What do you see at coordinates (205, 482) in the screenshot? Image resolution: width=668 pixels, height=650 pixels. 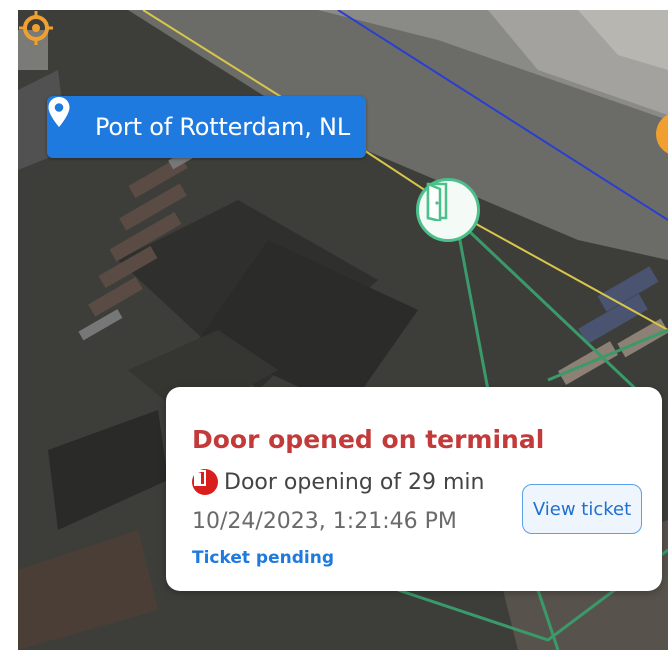 I see `door-alert-badge-icon` at bounding box center [205, 482].